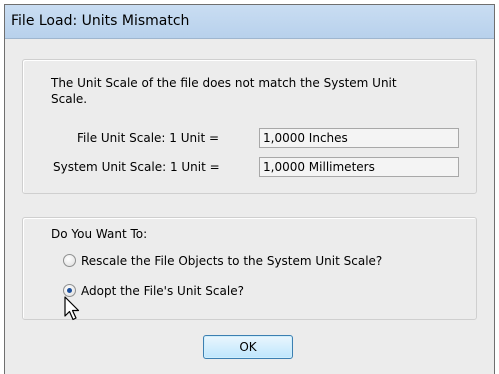 This screenshot has width=499, height=374. I want to click on dialog-title: File Load: Units Mismatch, so click(100, 21).